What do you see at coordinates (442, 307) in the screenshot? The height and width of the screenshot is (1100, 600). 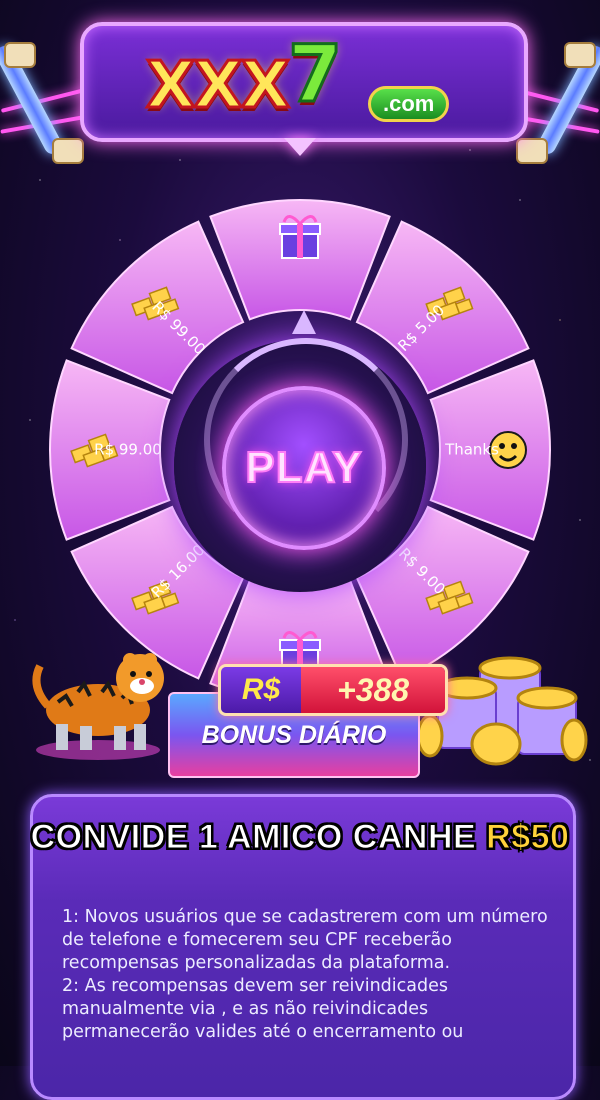 I see `wheel-segment: R$ 5.00` at bounding box center [442, 307].